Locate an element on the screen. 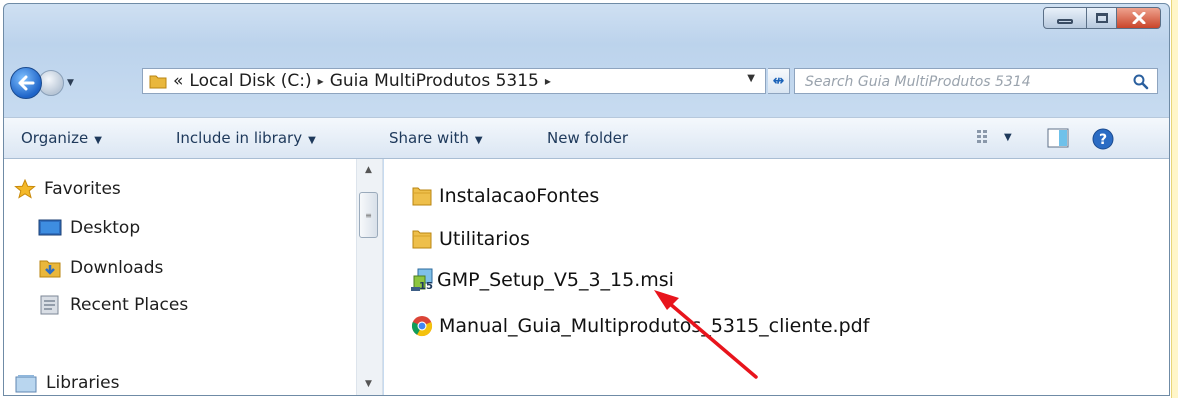 This screenshot has width=1178, height=398. share-with-button: Share with ▼ is located at coordinates (436, 138).